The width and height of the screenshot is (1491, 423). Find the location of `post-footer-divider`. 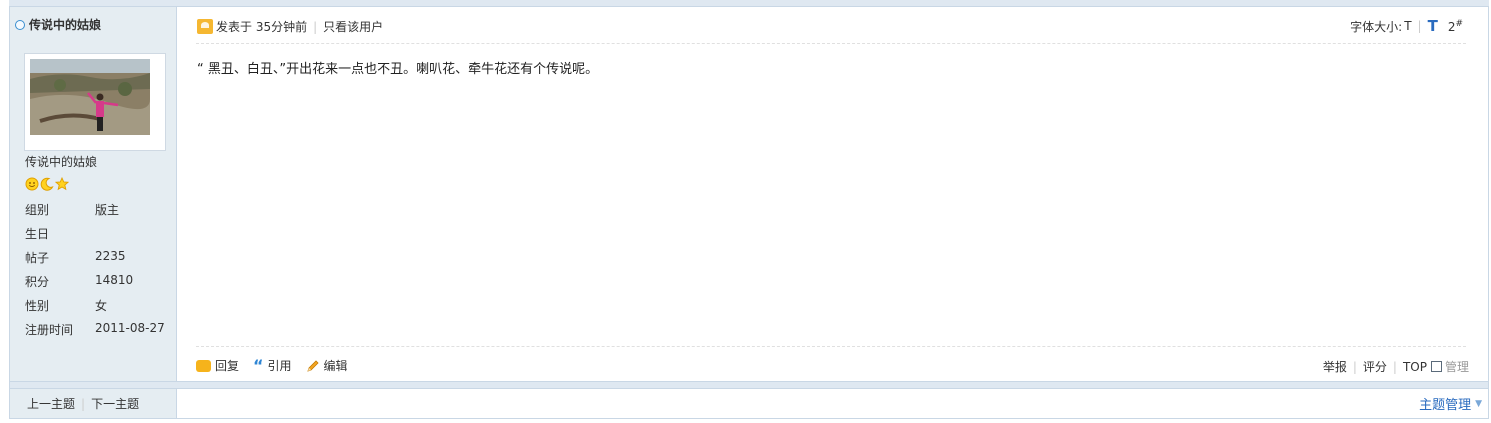

post-footer-divider is located at coordinates (749, 385).